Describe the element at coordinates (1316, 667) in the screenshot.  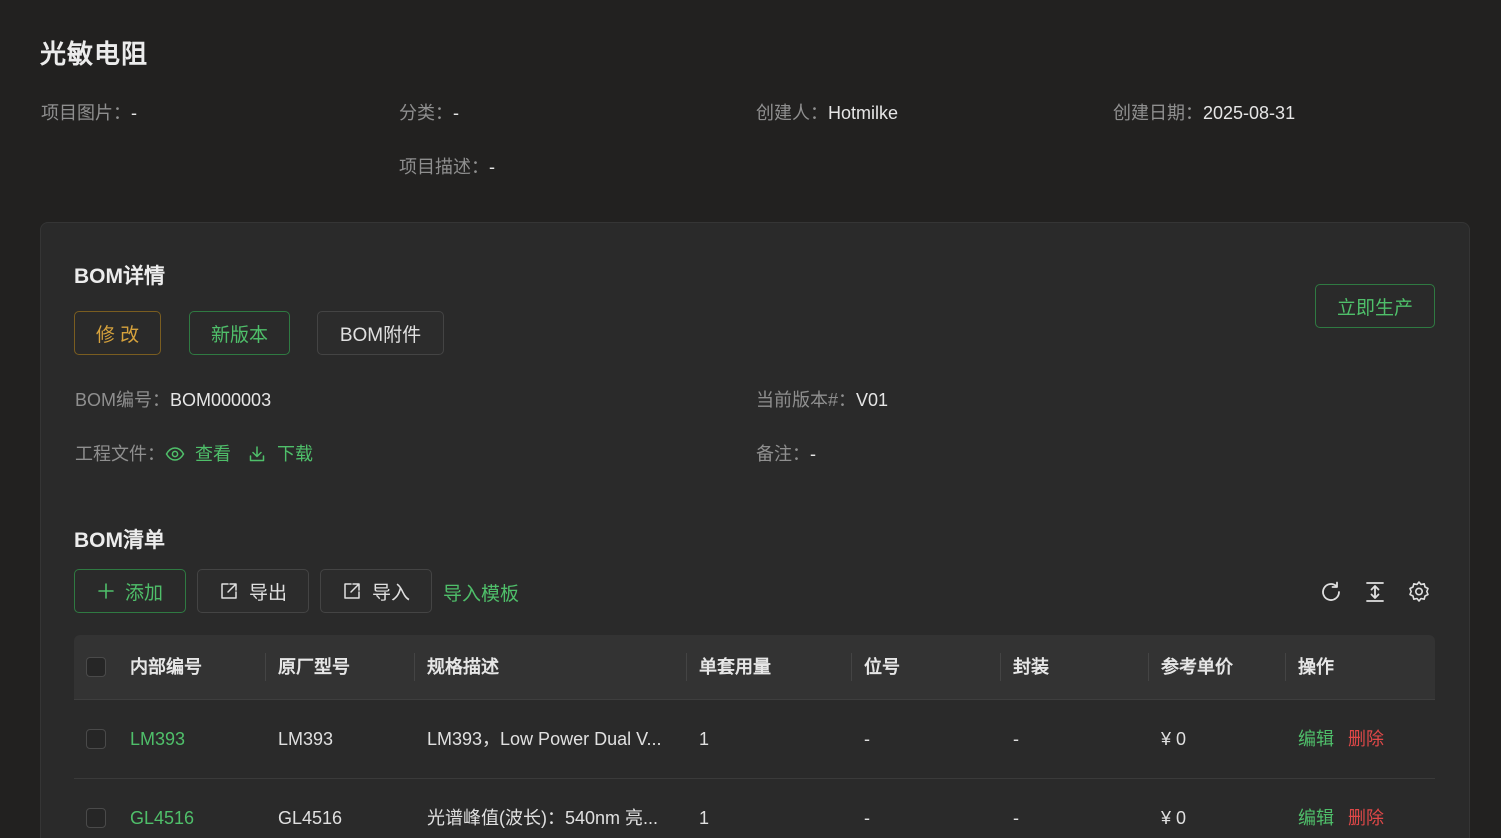
I see `column-header-actions: 操作` at that location.